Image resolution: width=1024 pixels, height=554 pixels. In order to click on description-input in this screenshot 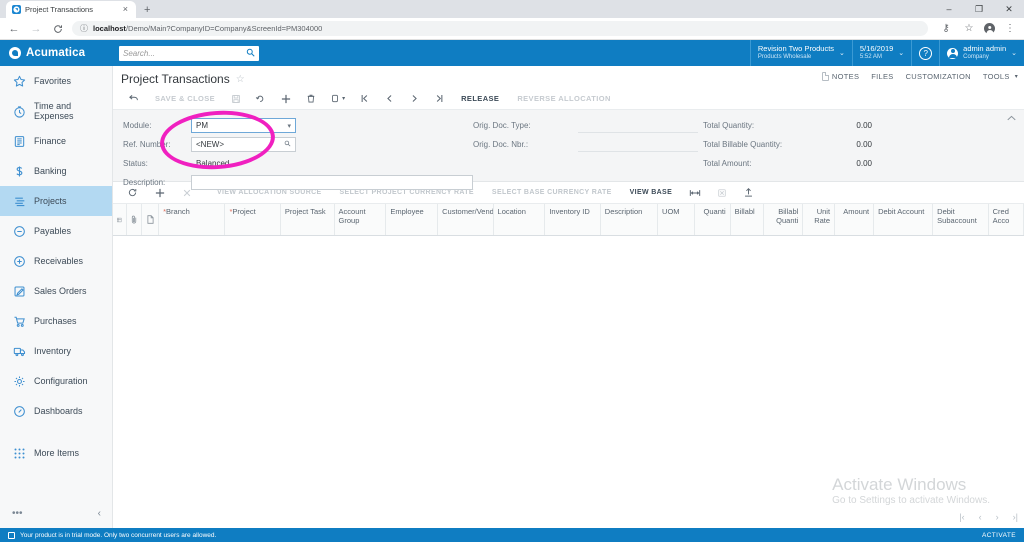, I will do `click(332, 182)`.